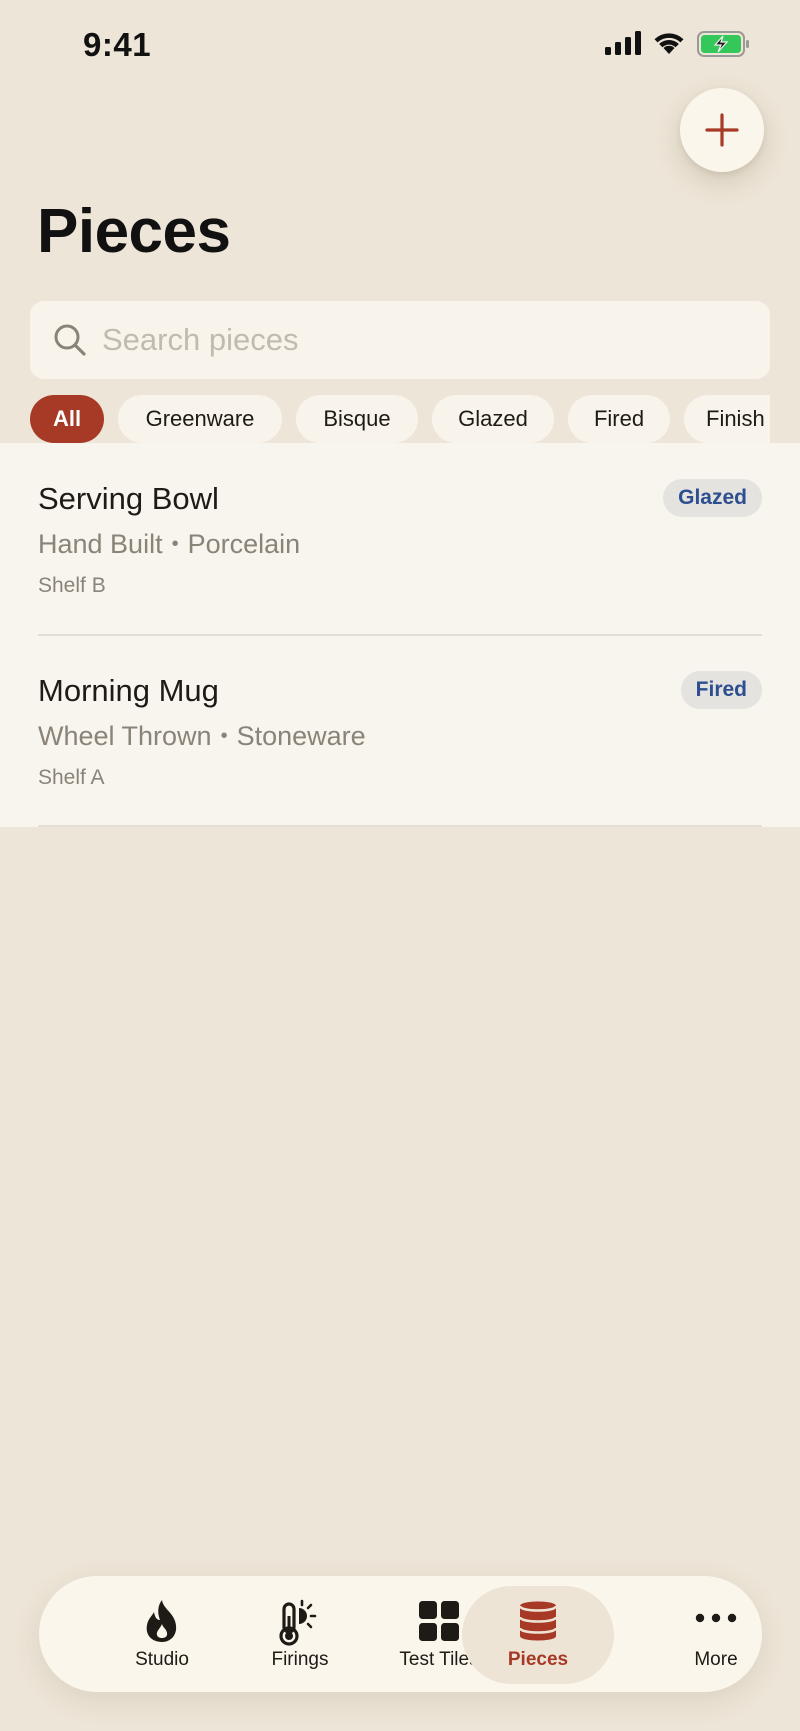  Describe the element at coordinates (400, 826) in the screenshot. I see `row-divider` at that location.